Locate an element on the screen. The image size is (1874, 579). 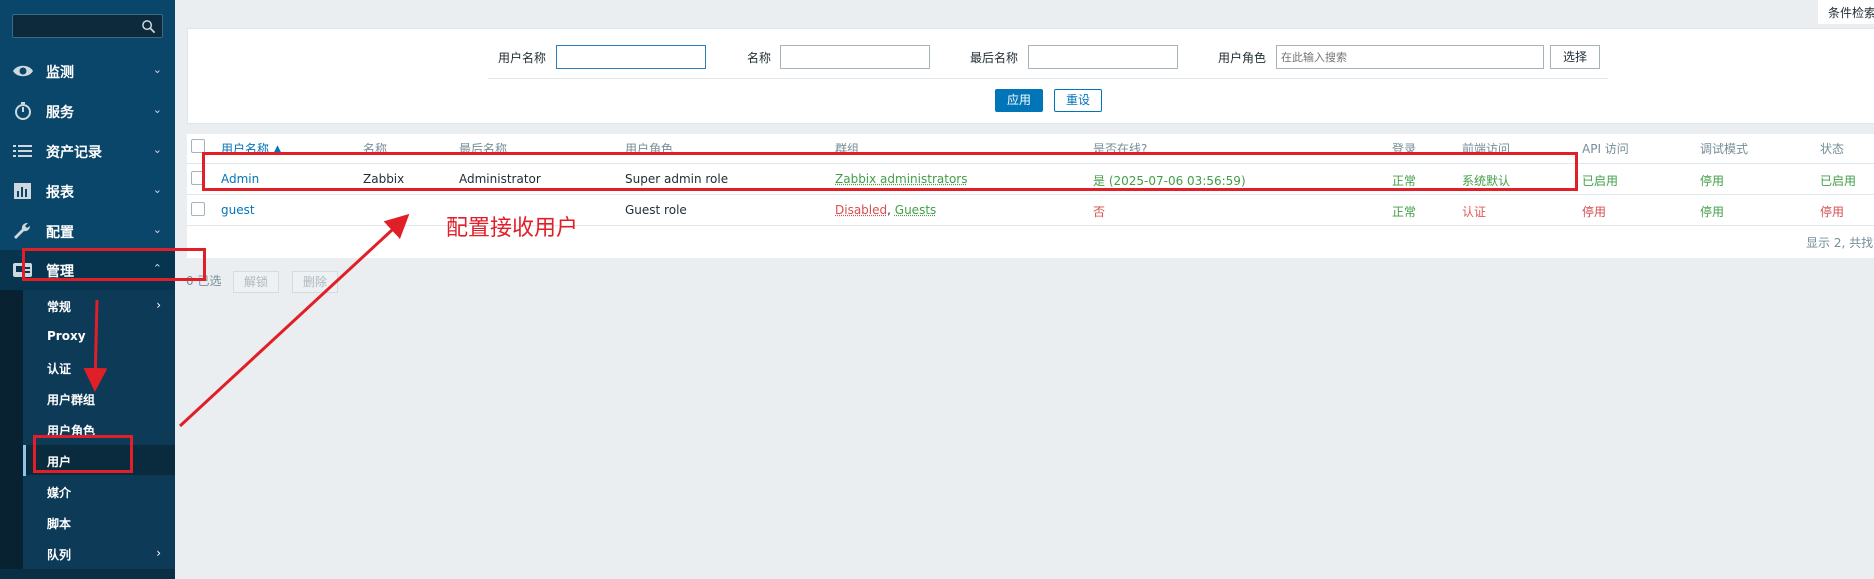
submenu-item-scripts: 脚本 is located at coordinates (99, 522).